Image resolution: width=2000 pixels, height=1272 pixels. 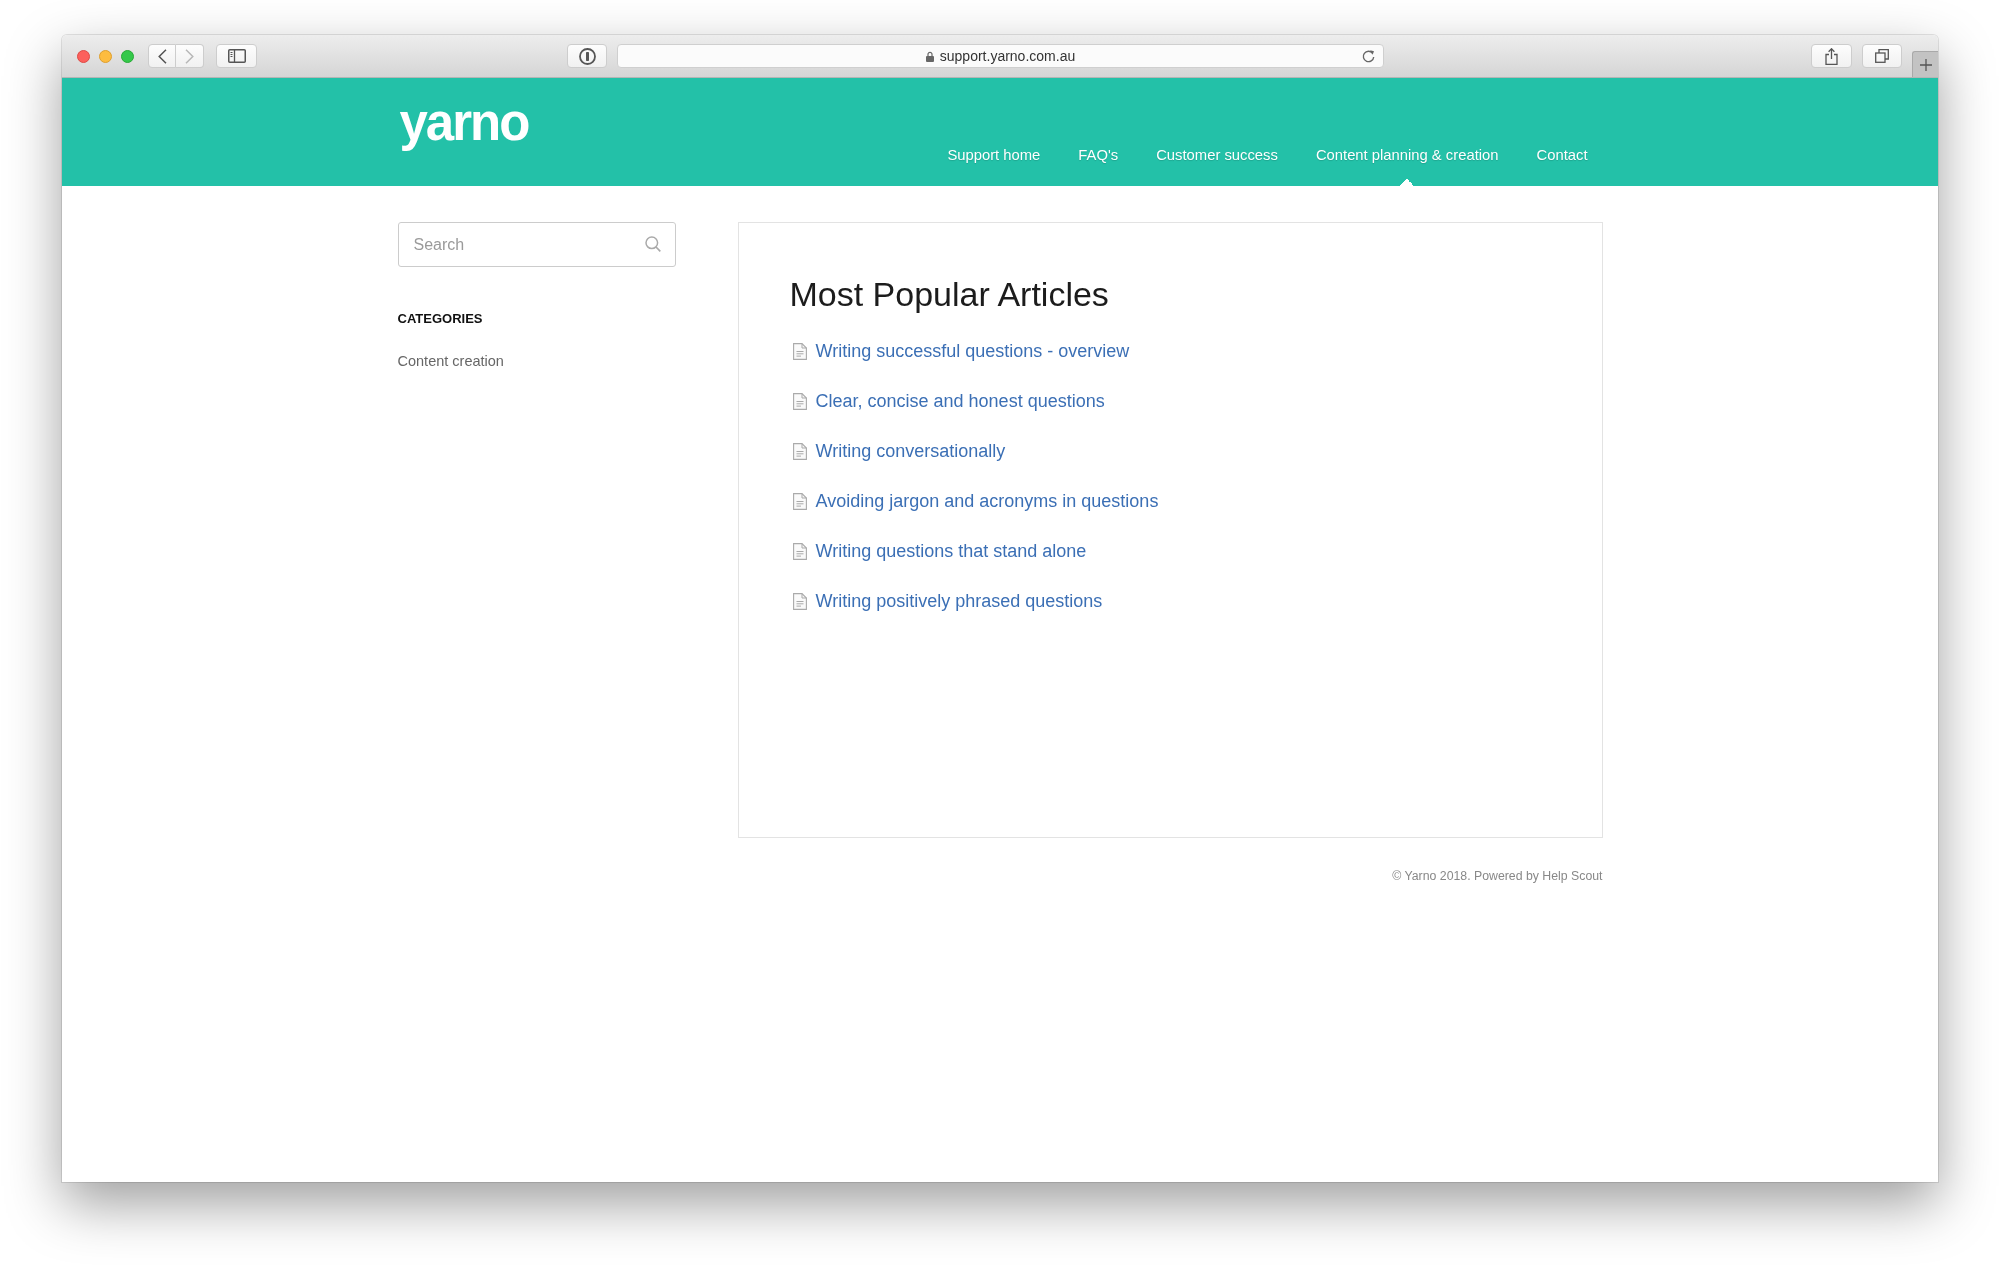 I want to click on article-link: Writing conversationally, so click(x=910, y=451).